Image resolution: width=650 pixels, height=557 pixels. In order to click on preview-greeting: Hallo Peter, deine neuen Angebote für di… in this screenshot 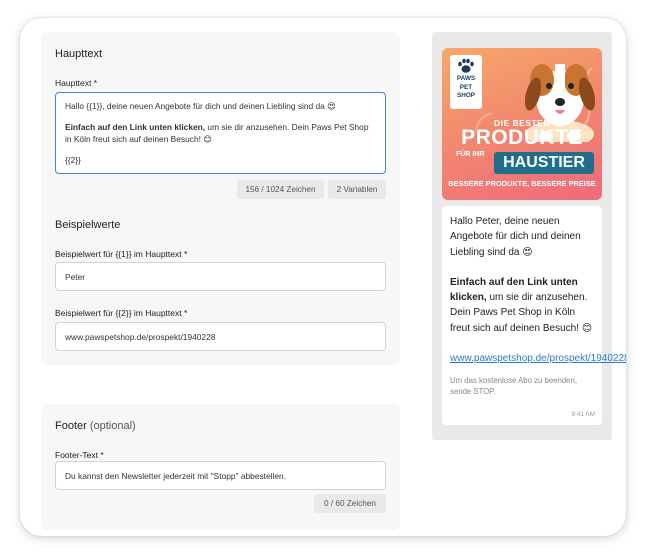, I will do `click(515, 237)`.